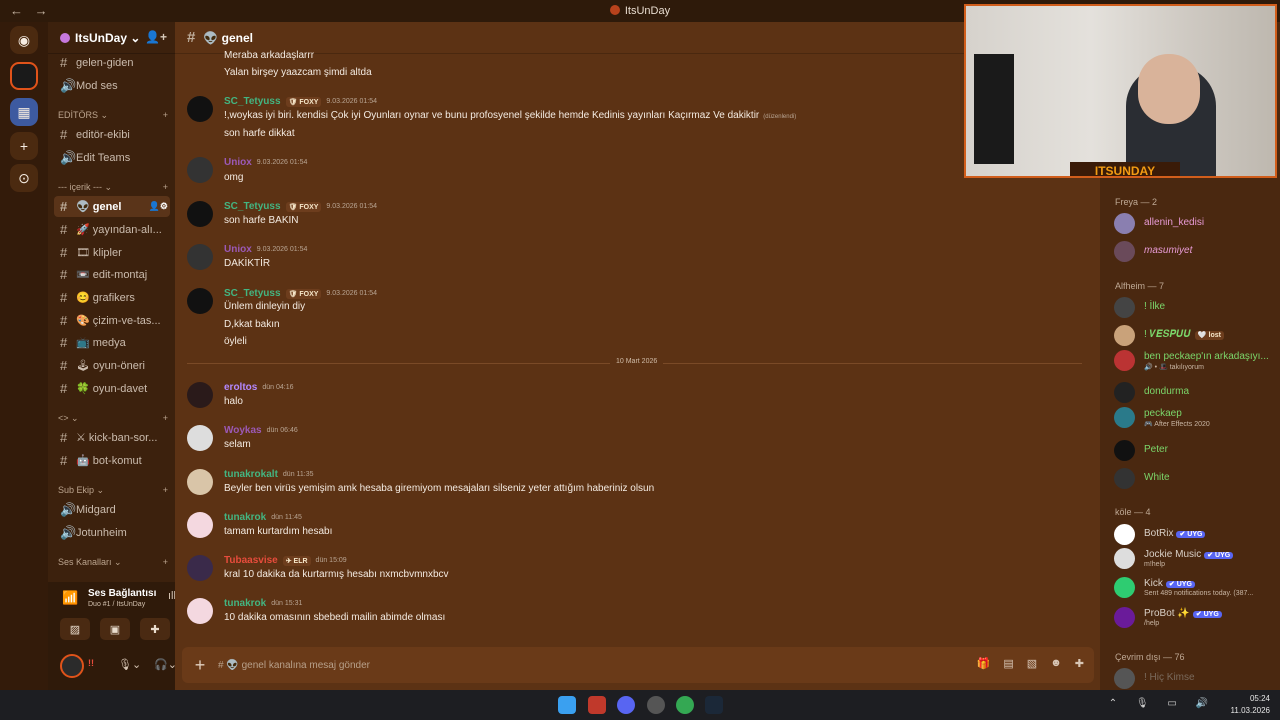  Describe the element at coordinates (156, 37) in the screenshot. I see `add-user-icon: 👤+` at that location.